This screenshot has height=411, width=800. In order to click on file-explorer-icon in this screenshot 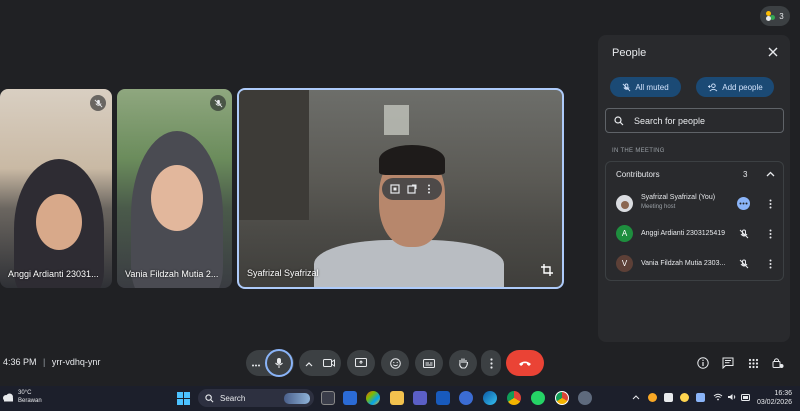, I will do `click(397, 398)`.